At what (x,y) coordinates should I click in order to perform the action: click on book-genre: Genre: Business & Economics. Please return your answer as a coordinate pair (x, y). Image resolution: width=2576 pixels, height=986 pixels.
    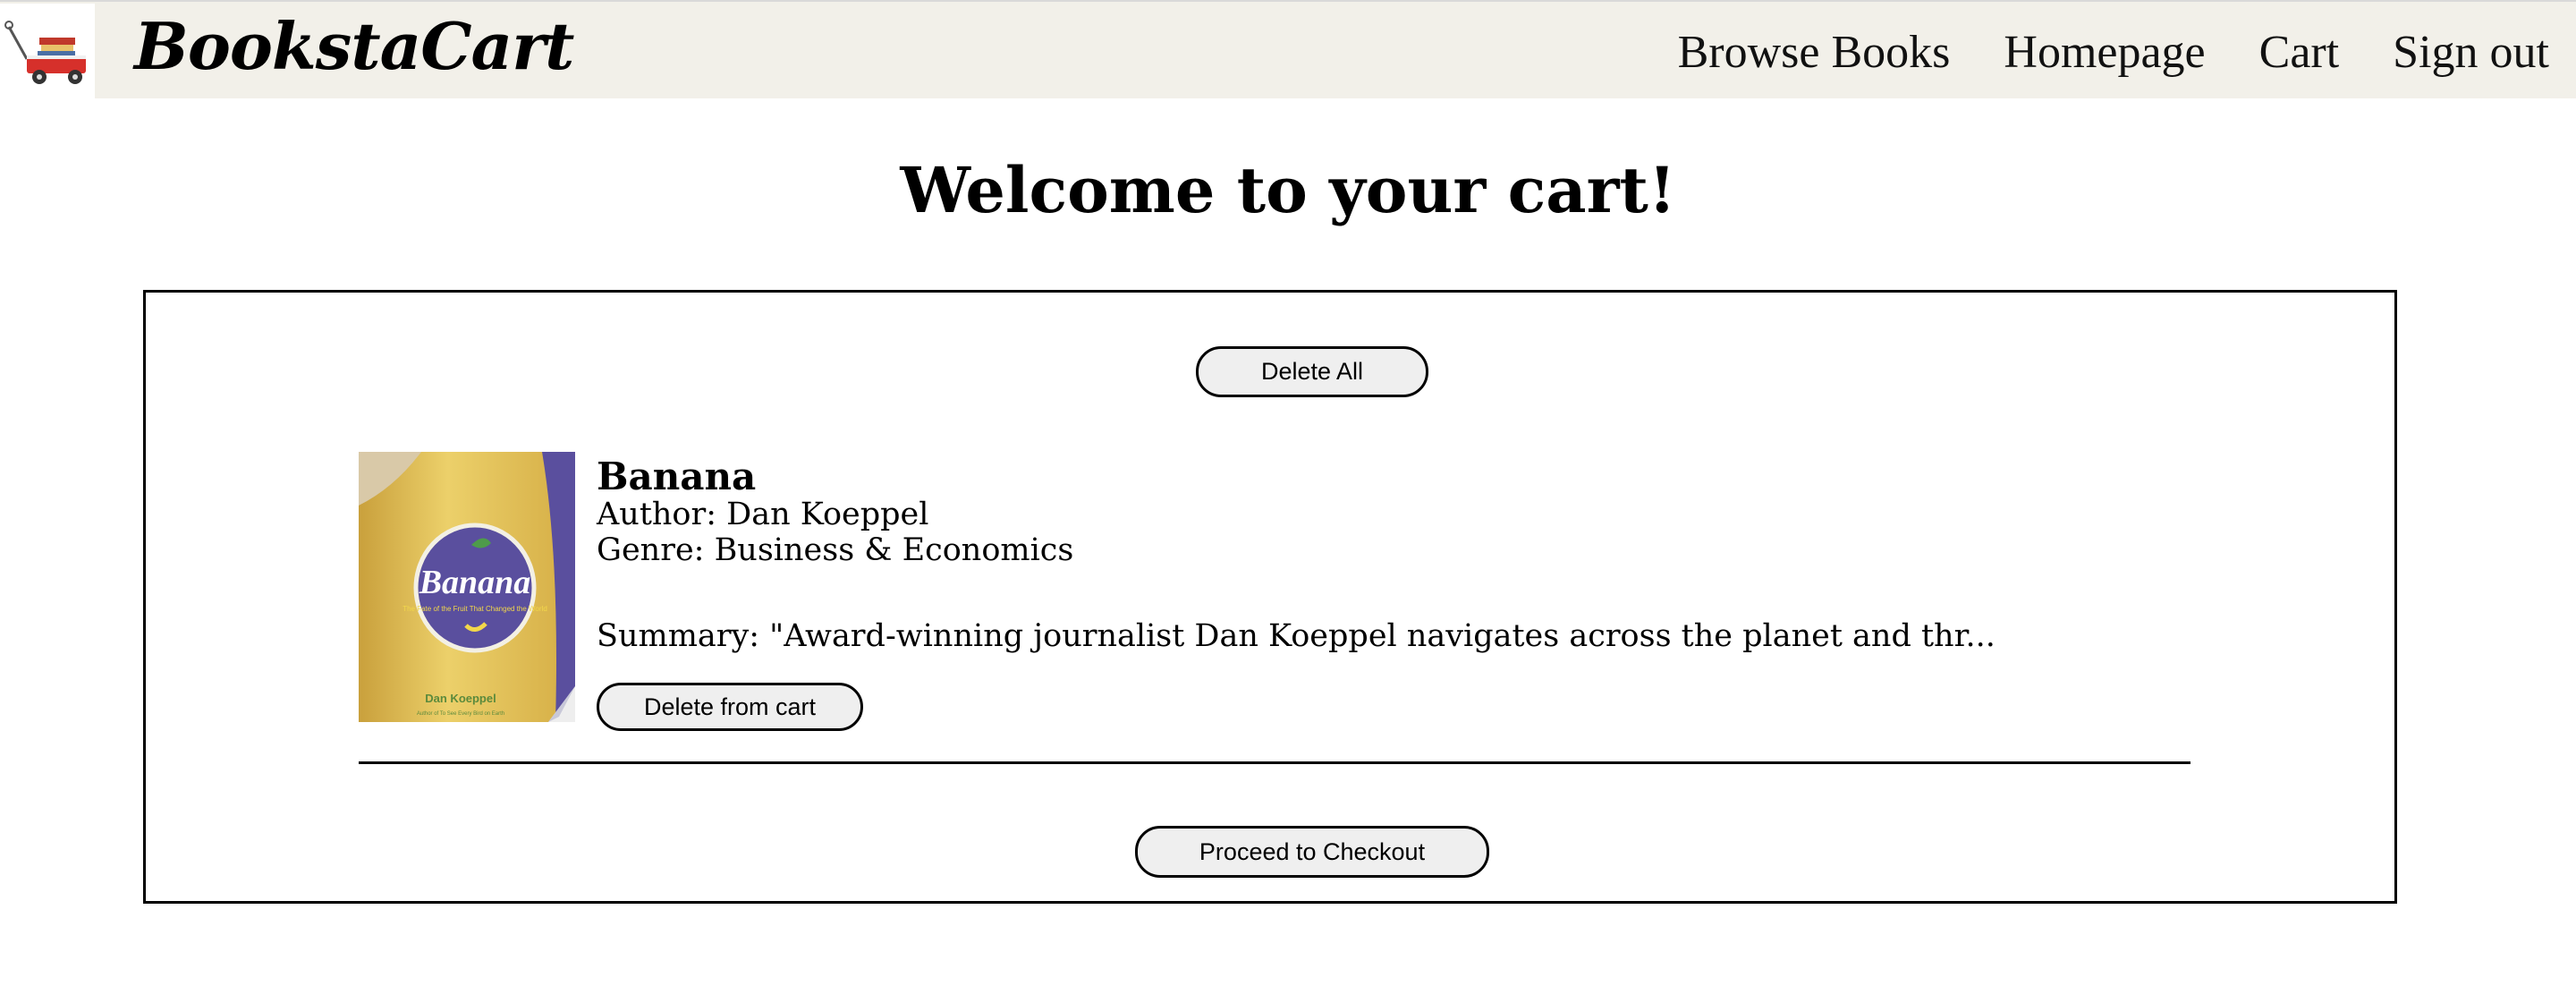
    Looking at the image, I should click on (835, 550).